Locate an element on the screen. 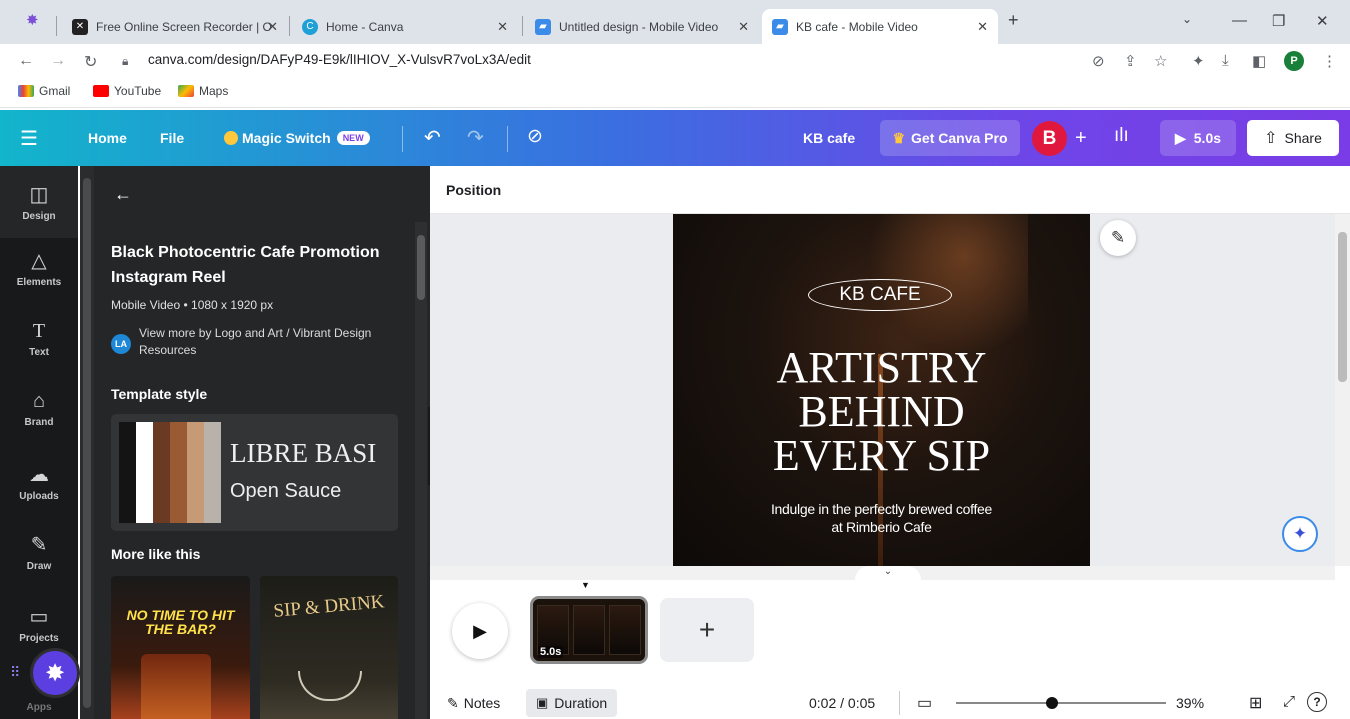 The image size is (1350, 719). tab-screen-recorder: ✕ Free Online Screen Recorder | O ✕ is located at coordinates (175, 26).